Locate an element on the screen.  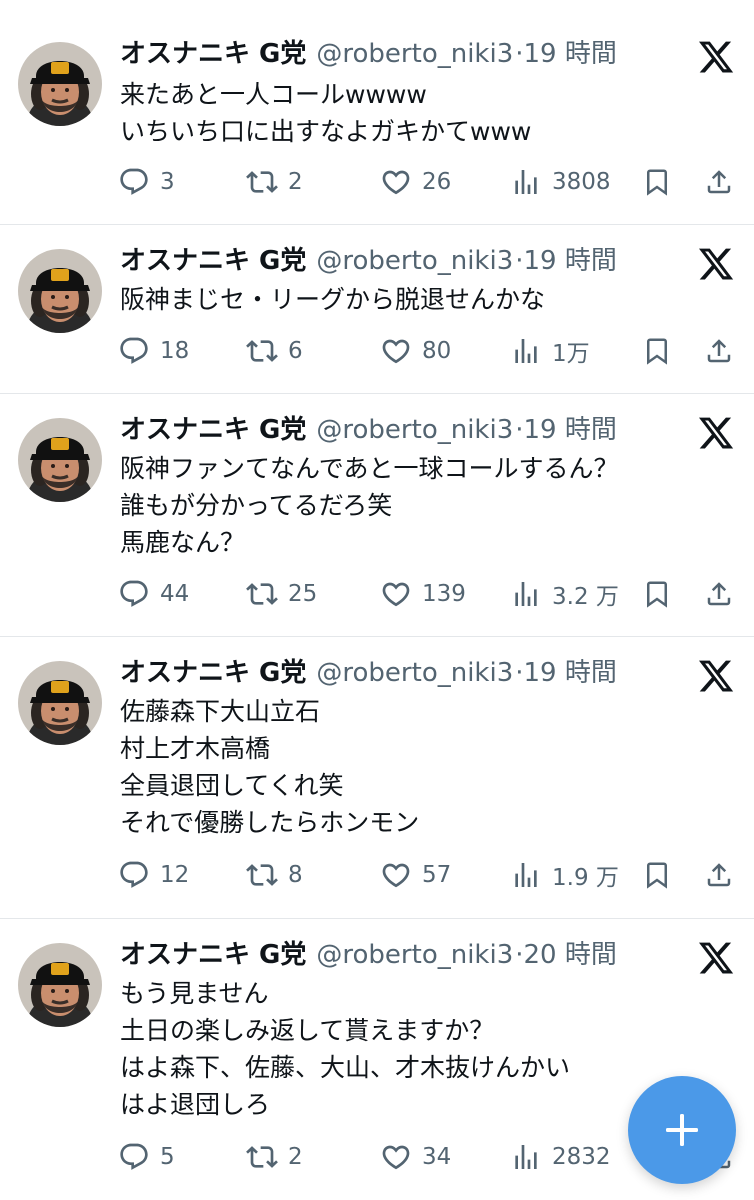
reply-button: 44 is located at coordinates (153, 594).